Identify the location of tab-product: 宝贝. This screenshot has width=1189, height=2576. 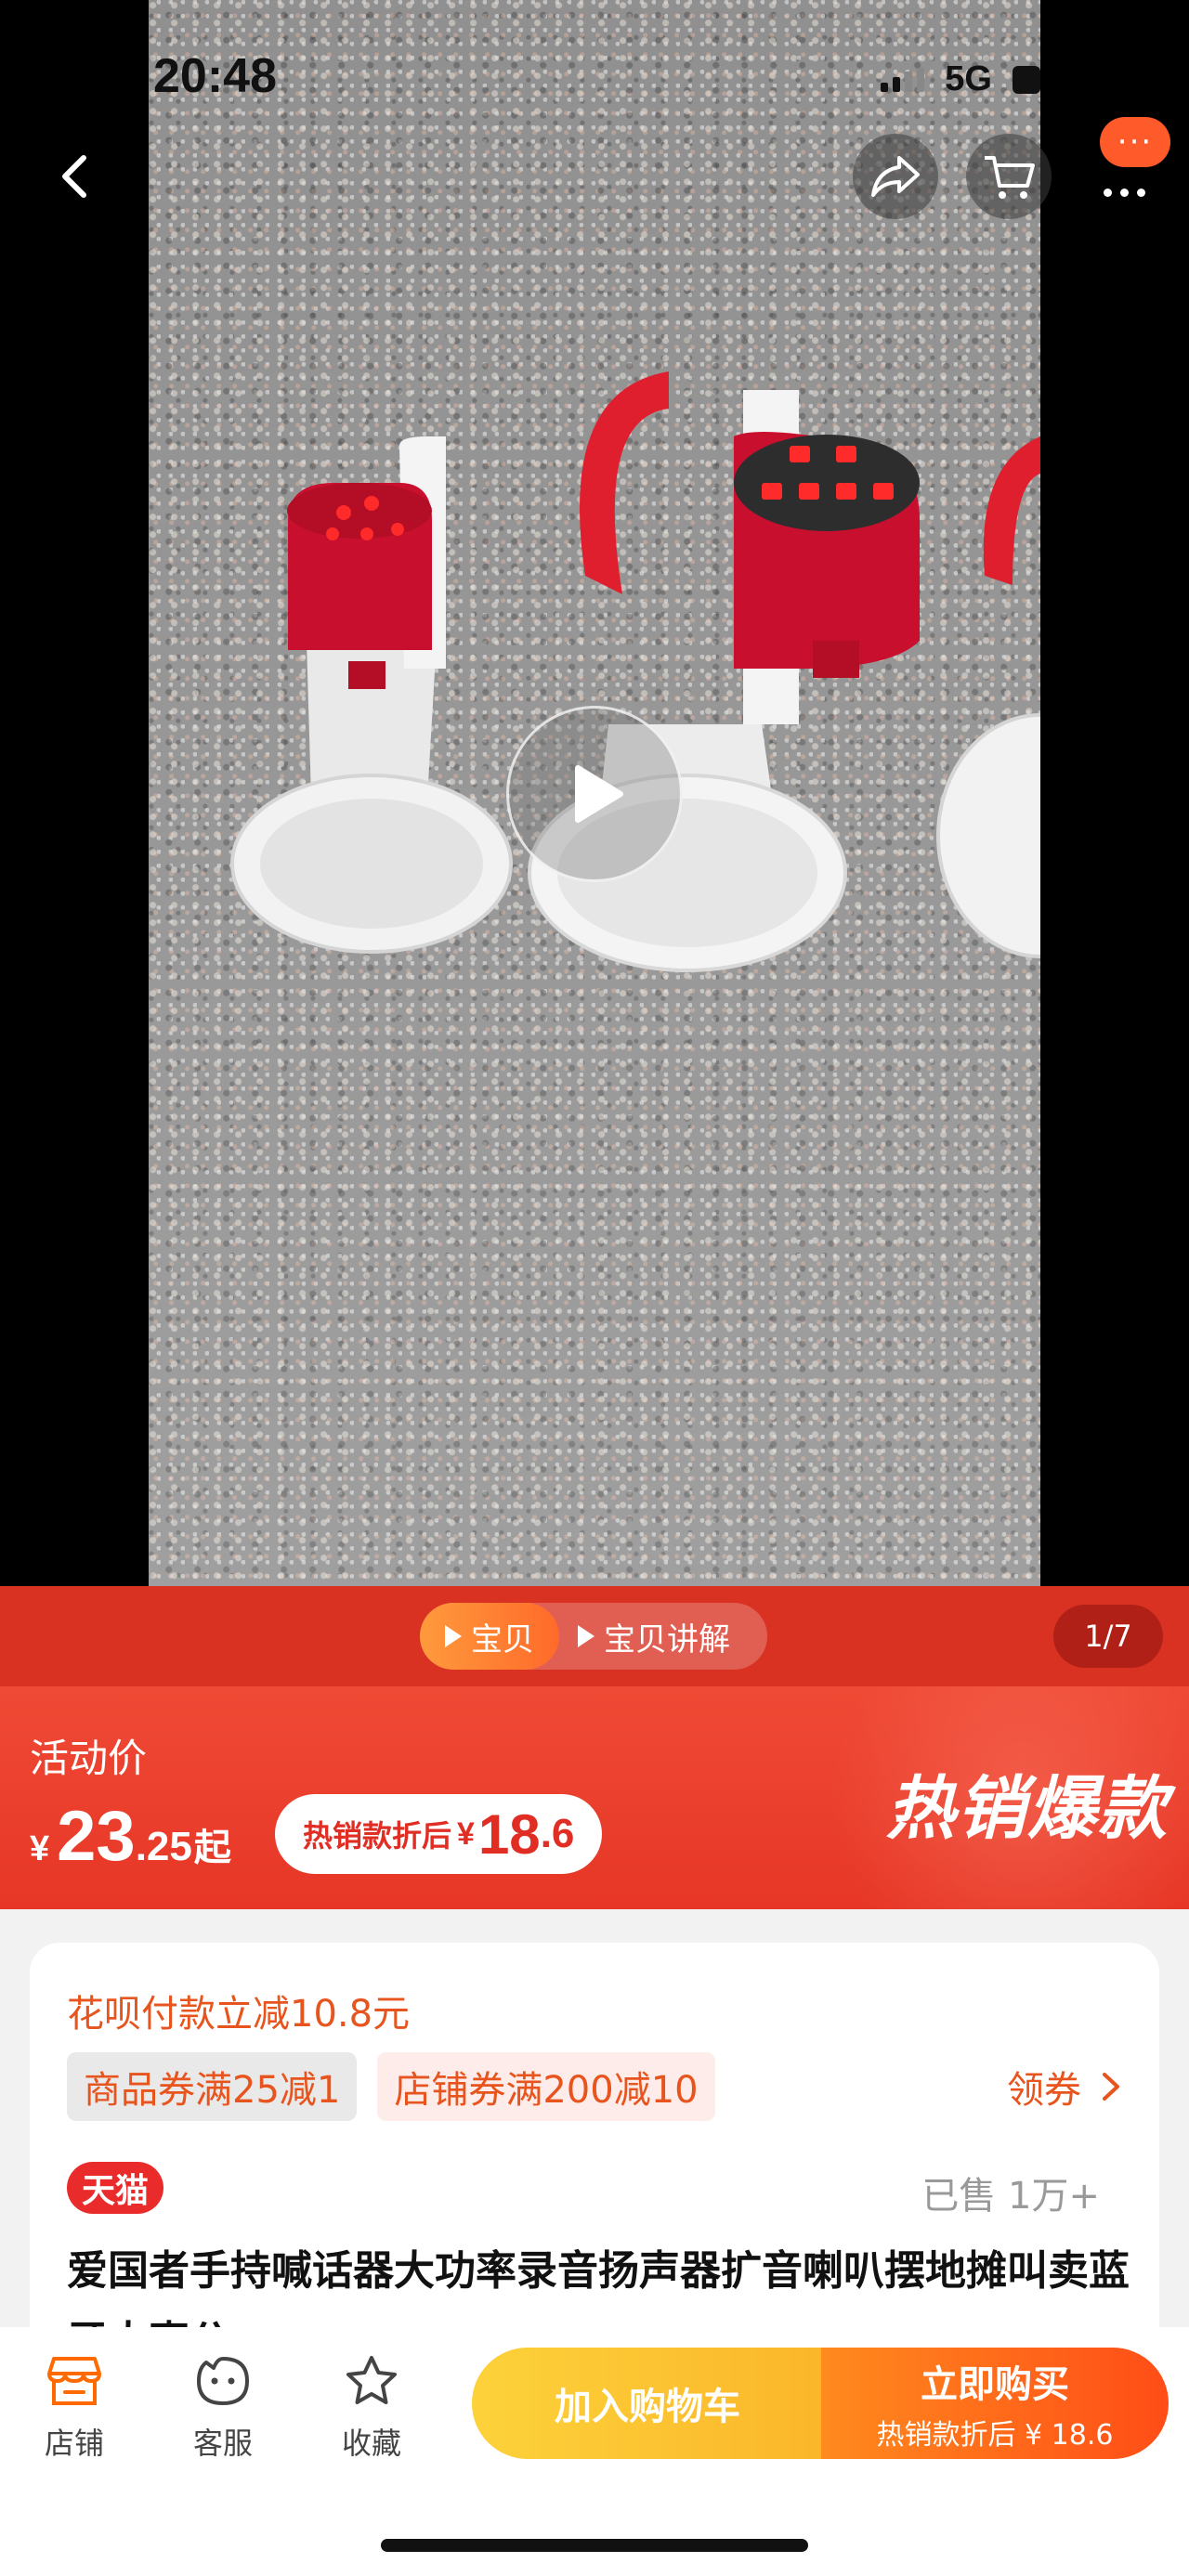
(490, 1637).